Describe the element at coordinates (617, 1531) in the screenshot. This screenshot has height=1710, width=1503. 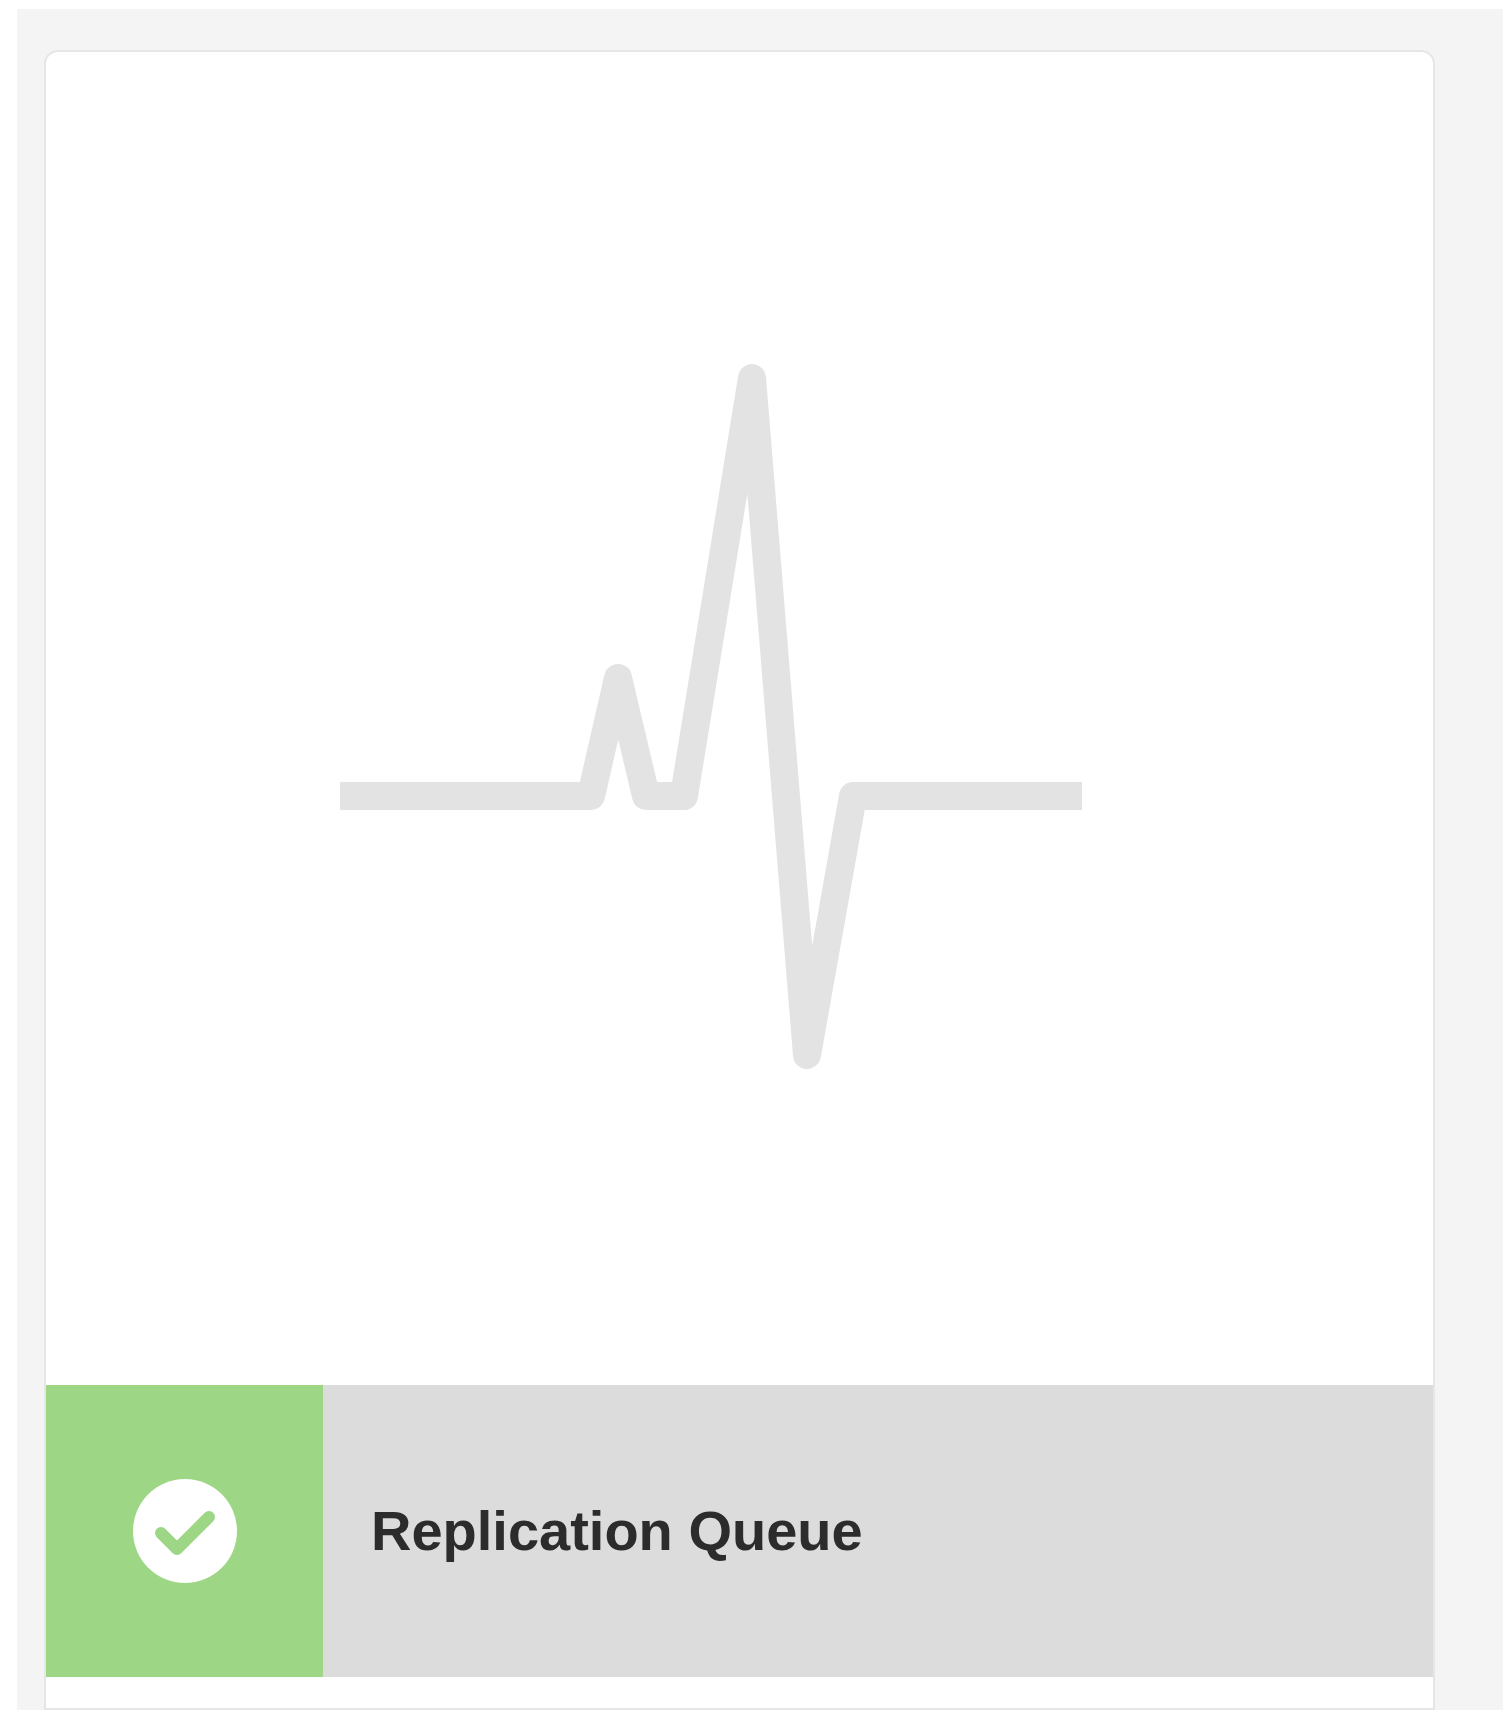
I see `card-title: Replication Queue` at that location.